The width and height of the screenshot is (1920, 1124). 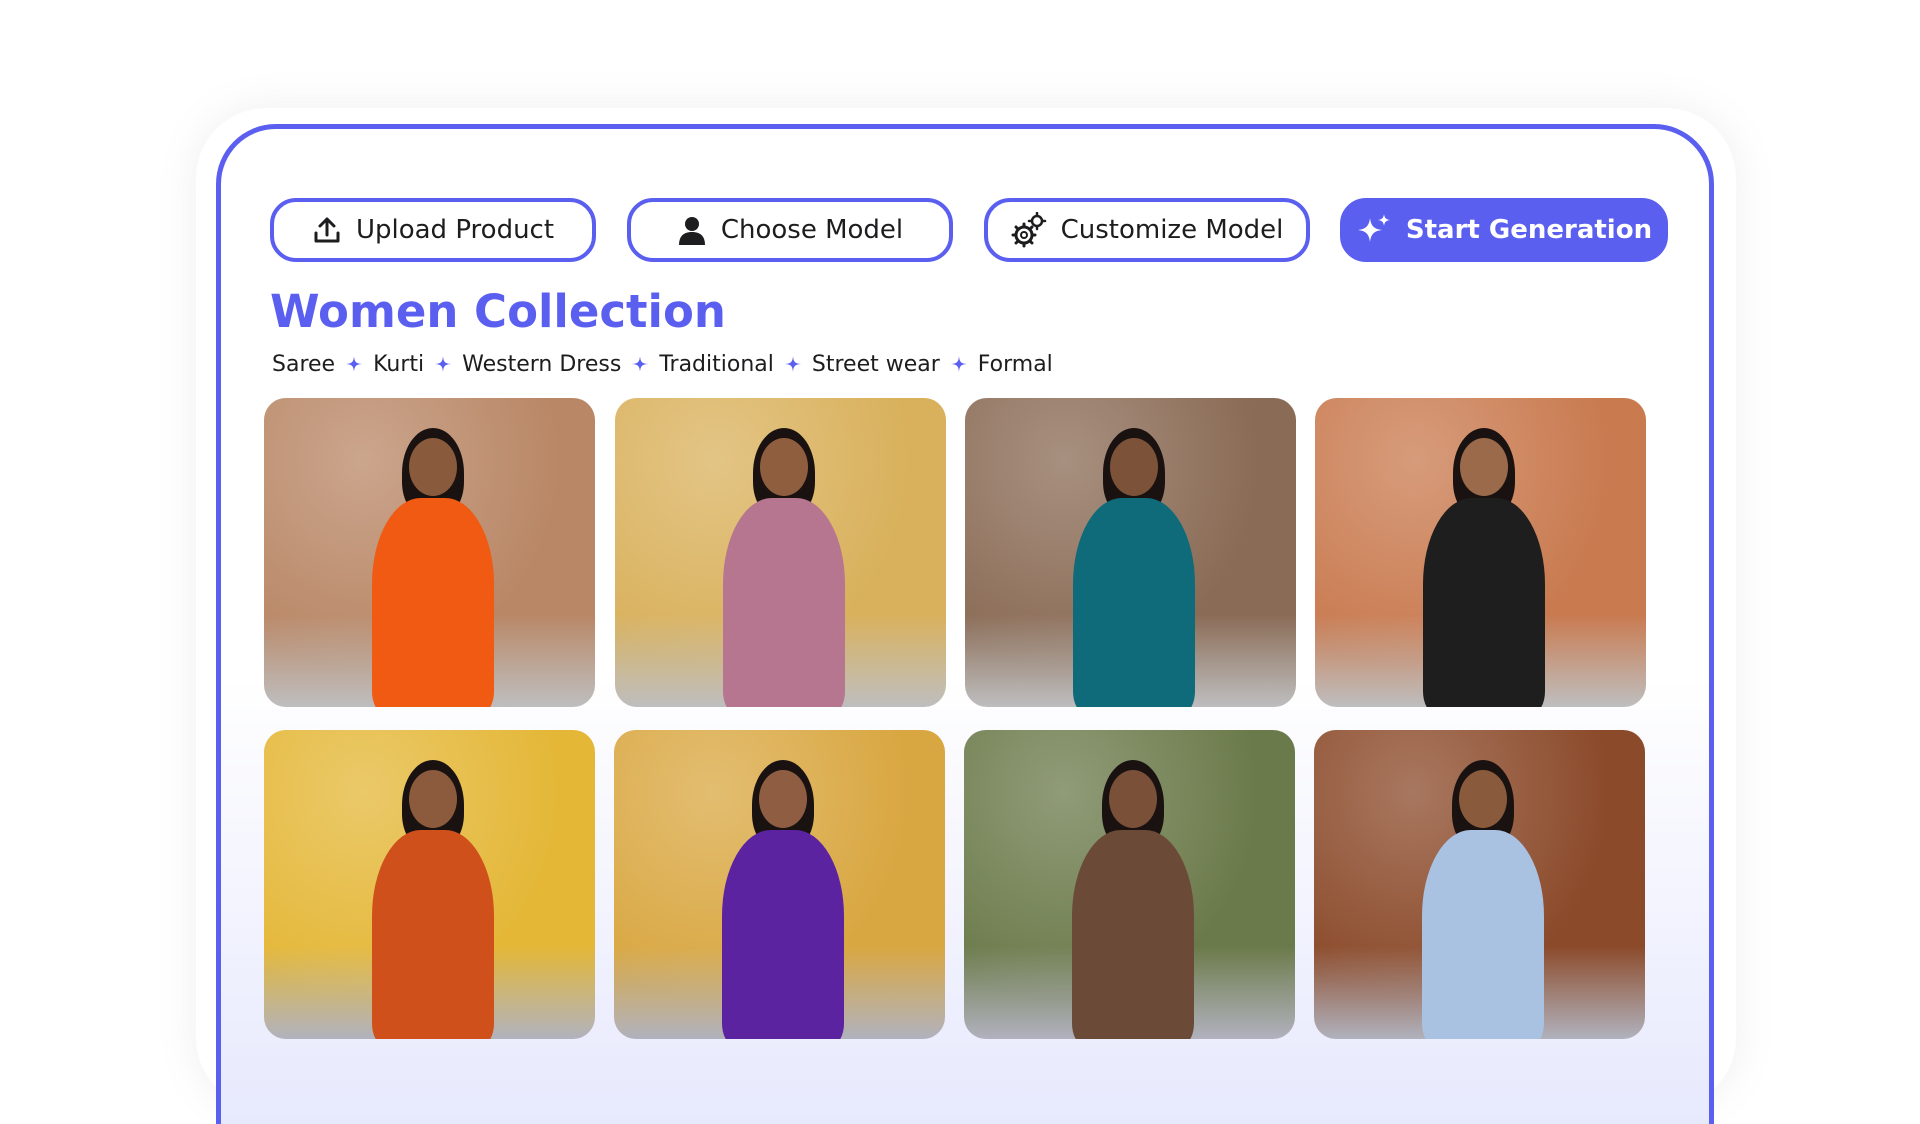 I want to click on category-street-wear: Street wear, so click(x=876, y=364).